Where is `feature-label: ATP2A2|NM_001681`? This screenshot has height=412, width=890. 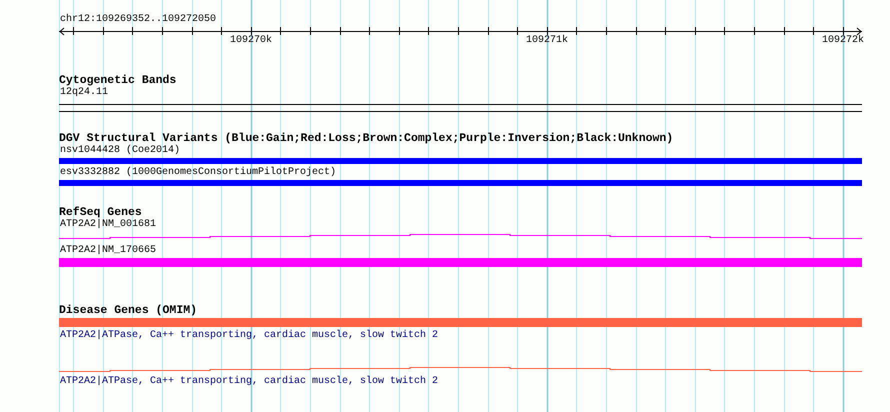 feature-label: ATP2A2|NM_001681 is located at coordinates (108, 225).